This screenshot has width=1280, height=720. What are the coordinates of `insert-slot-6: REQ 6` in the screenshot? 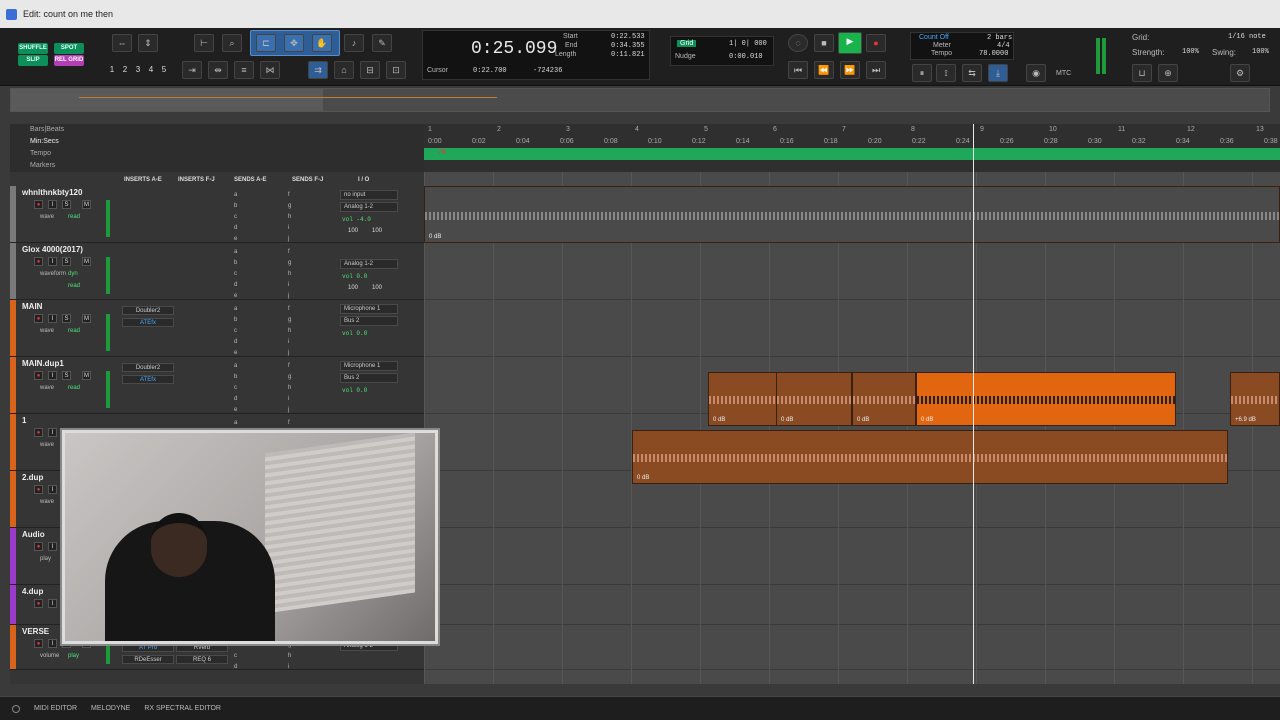 It's located at (202, 659).